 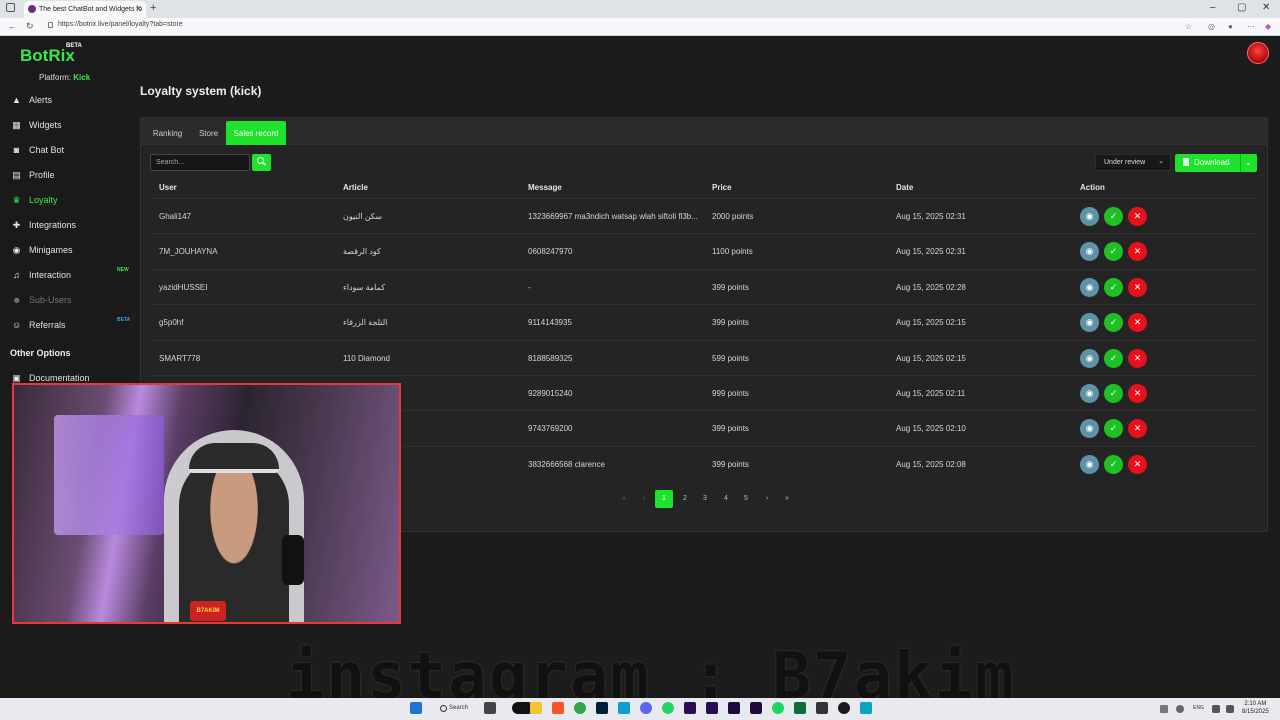 What do you see at coordinates (12, 26) in the screenshot?
I see `back-icon: ←` at bounding box center [12, 26].